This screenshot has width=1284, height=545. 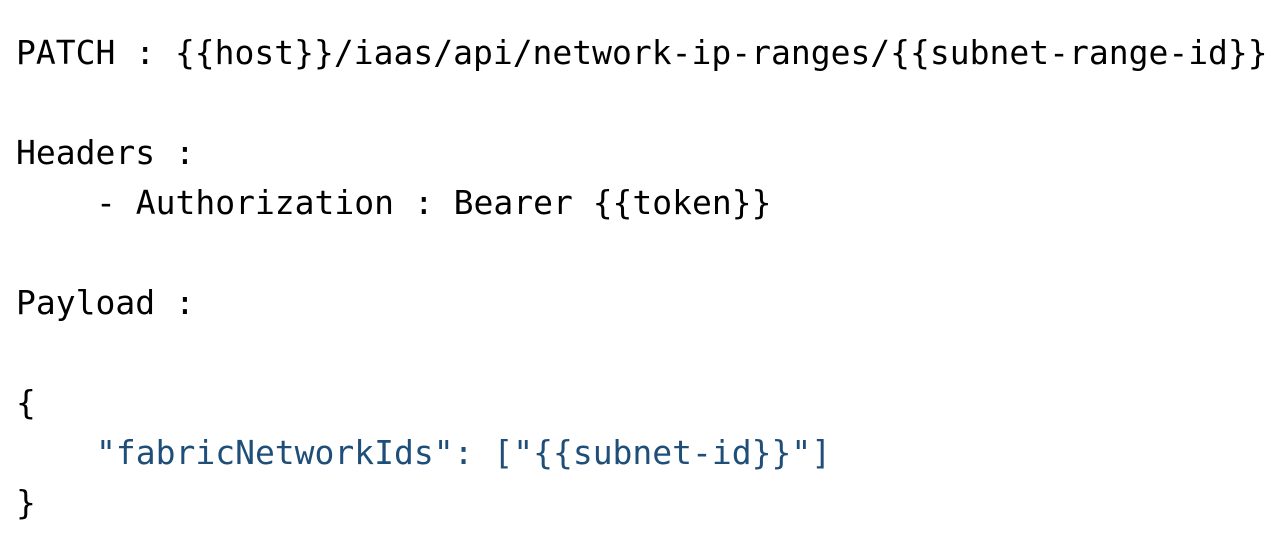 What do you see at coordinates (434, 202) in the screenshot?
I see `header-authorization-line: - Authorization : Bearer {{token}}` at bounding box center [434, 202].